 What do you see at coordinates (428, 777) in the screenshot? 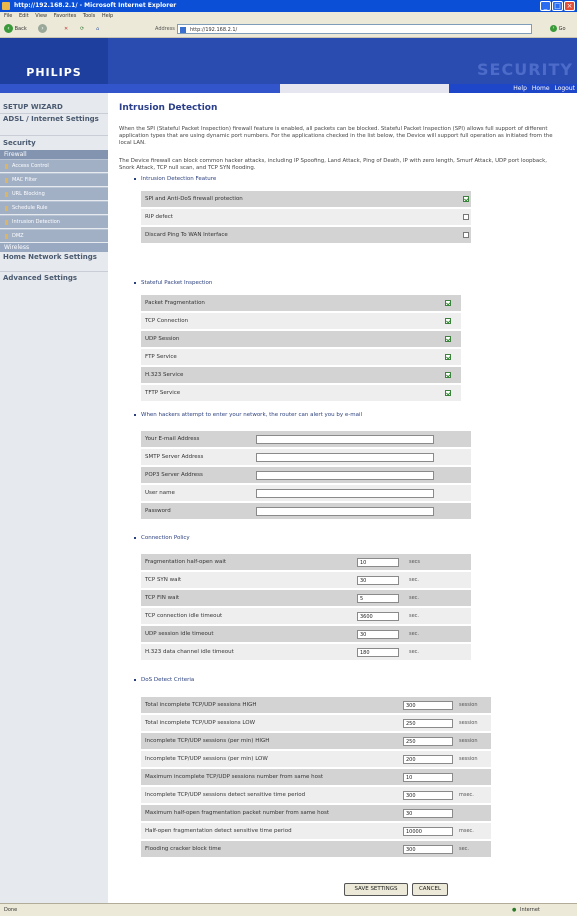
I see `dos-input: 10` at bounding box center [428, 777].